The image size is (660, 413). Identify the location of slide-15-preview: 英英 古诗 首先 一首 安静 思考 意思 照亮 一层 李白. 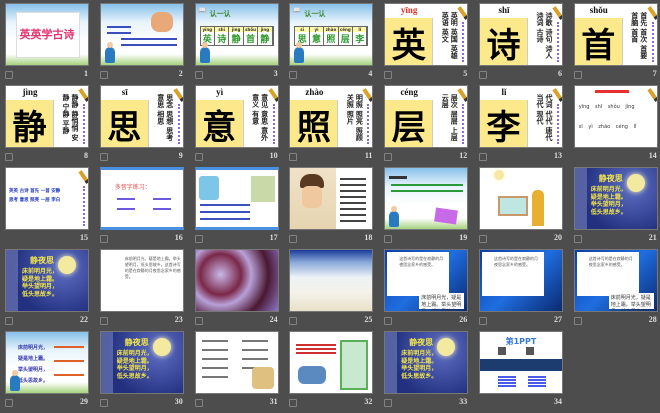
(47, 198).